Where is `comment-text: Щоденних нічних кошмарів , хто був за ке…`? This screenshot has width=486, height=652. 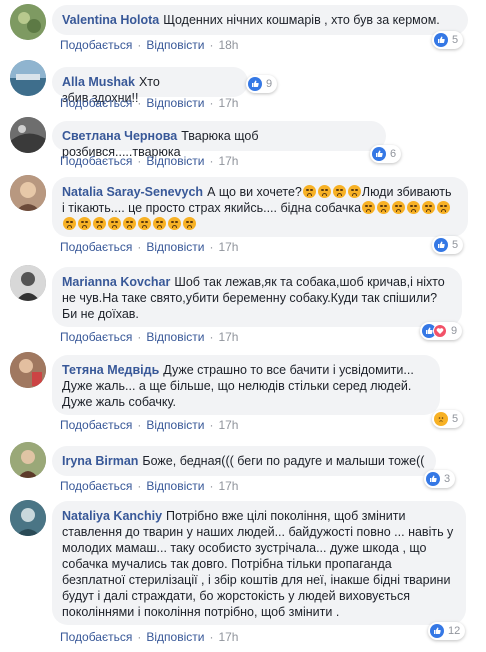
comment-text: Щоденних нічних кошмарів , хто був за ке… is located at coordinates (301, 20).